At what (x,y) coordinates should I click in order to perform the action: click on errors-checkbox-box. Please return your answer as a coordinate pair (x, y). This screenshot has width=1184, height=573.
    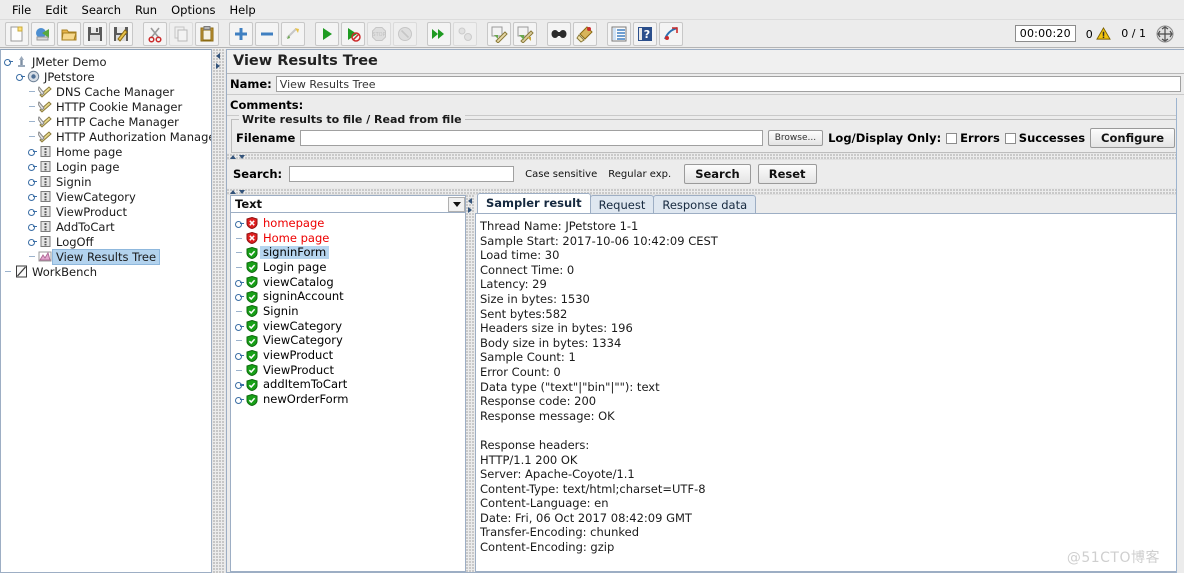
    Looking at the image, I should click on (952, 138).